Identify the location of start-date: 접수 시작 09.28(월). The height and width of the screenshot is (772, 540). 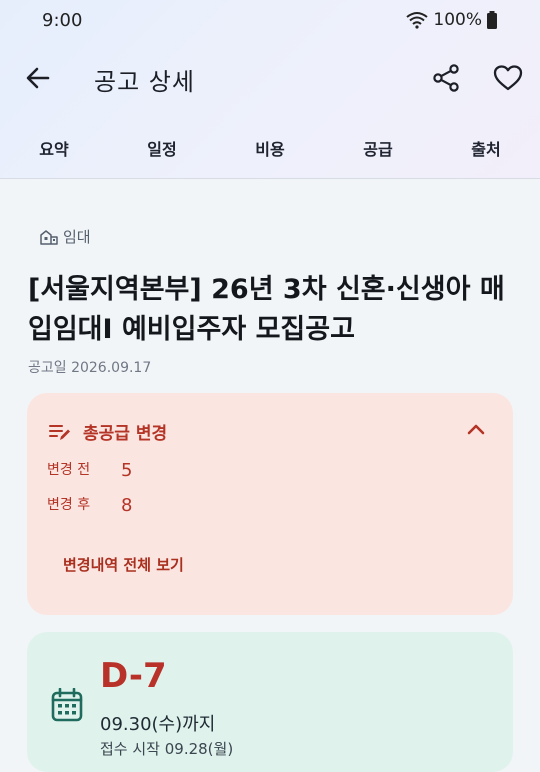
(167, 749).